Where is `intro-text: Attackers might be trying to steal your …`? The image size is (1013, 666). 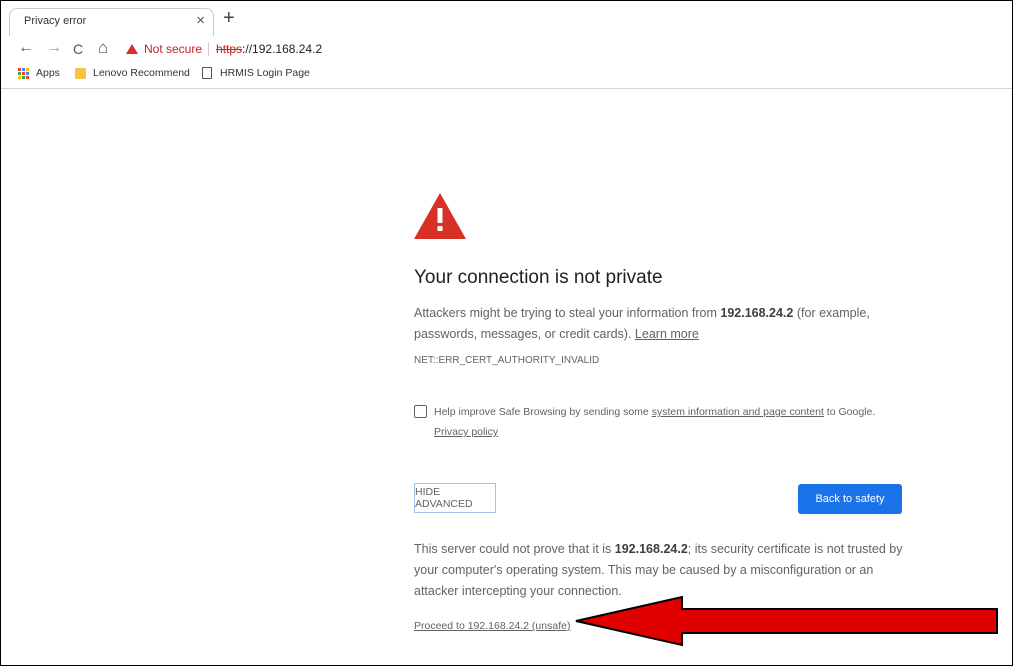
intro-text: Attackers might be trying to steal your … is located at coordinates (654, 324).